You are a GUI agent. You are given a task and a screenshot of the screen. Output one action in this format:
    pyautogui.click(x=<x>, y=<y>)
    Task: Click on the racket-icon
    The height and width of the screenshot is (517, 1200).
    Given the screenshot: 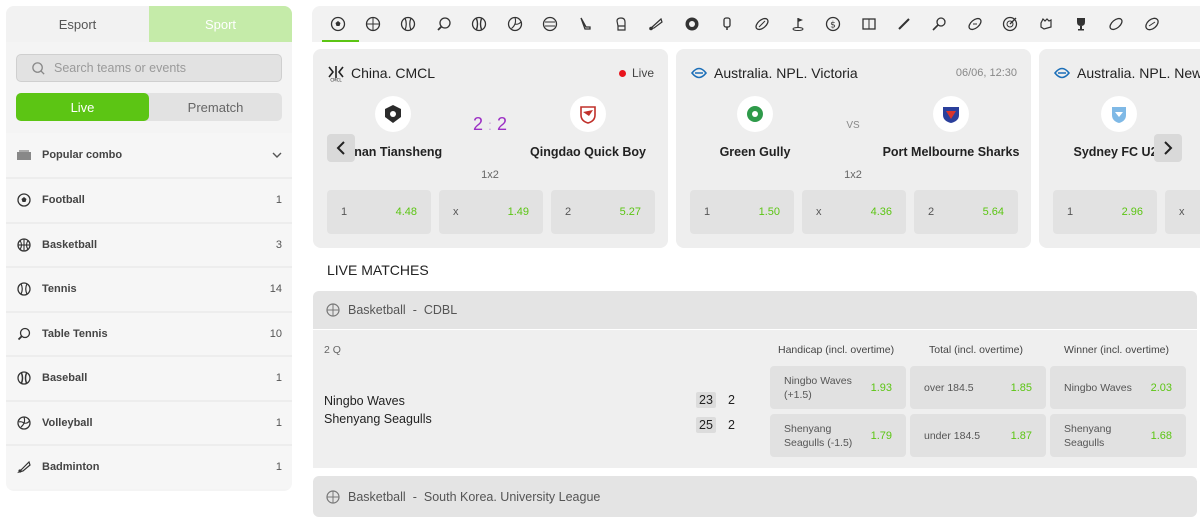 What is the action you would take?
    pyautogui.click(x=939, y=24)
    